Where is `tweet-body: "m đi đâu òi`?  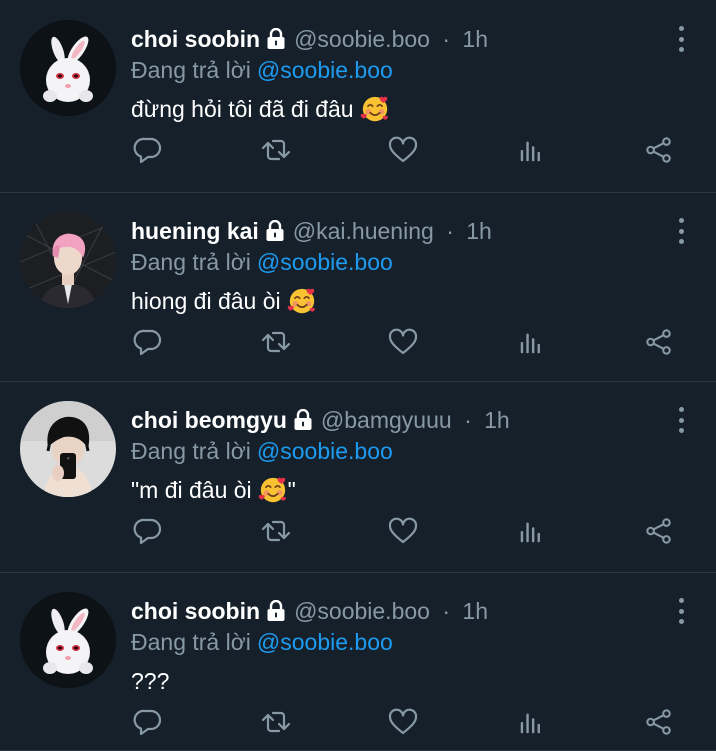
tweet-body: "m đi đâu òi is located at coordinates (191, 489).